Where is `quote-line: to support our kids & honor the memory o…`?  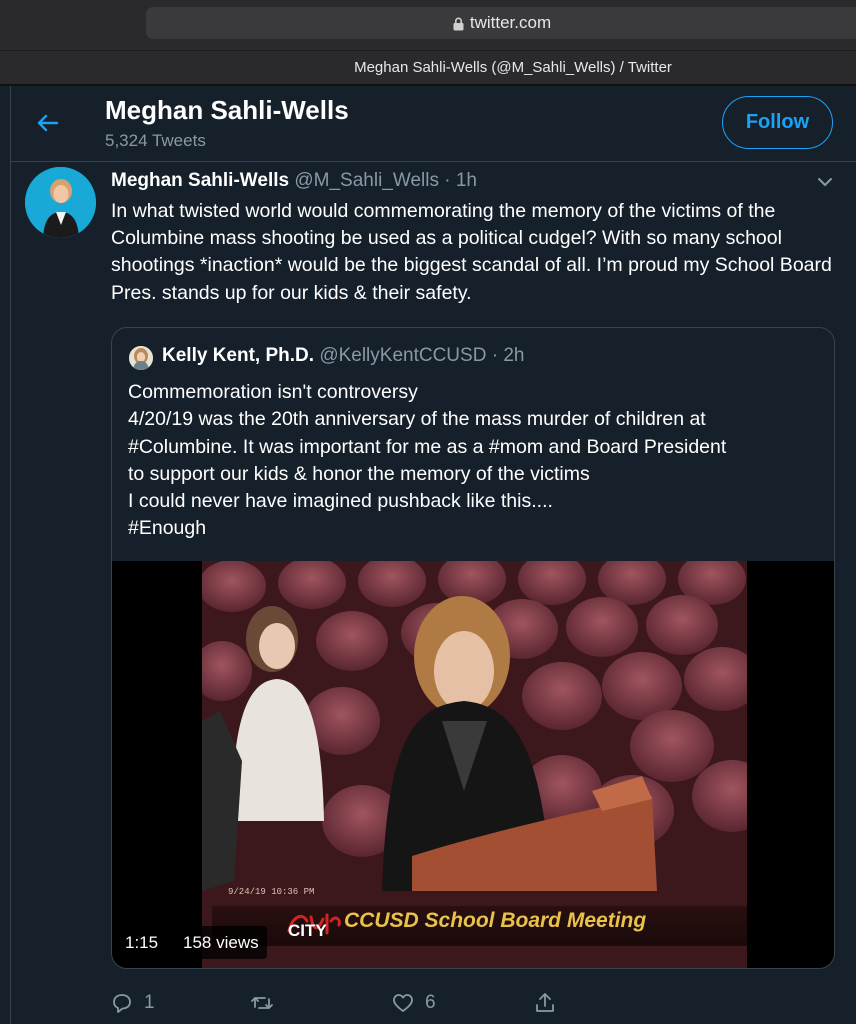
quote-line: to support our kids & honor the memory o… is located at coordinates (359, 473).